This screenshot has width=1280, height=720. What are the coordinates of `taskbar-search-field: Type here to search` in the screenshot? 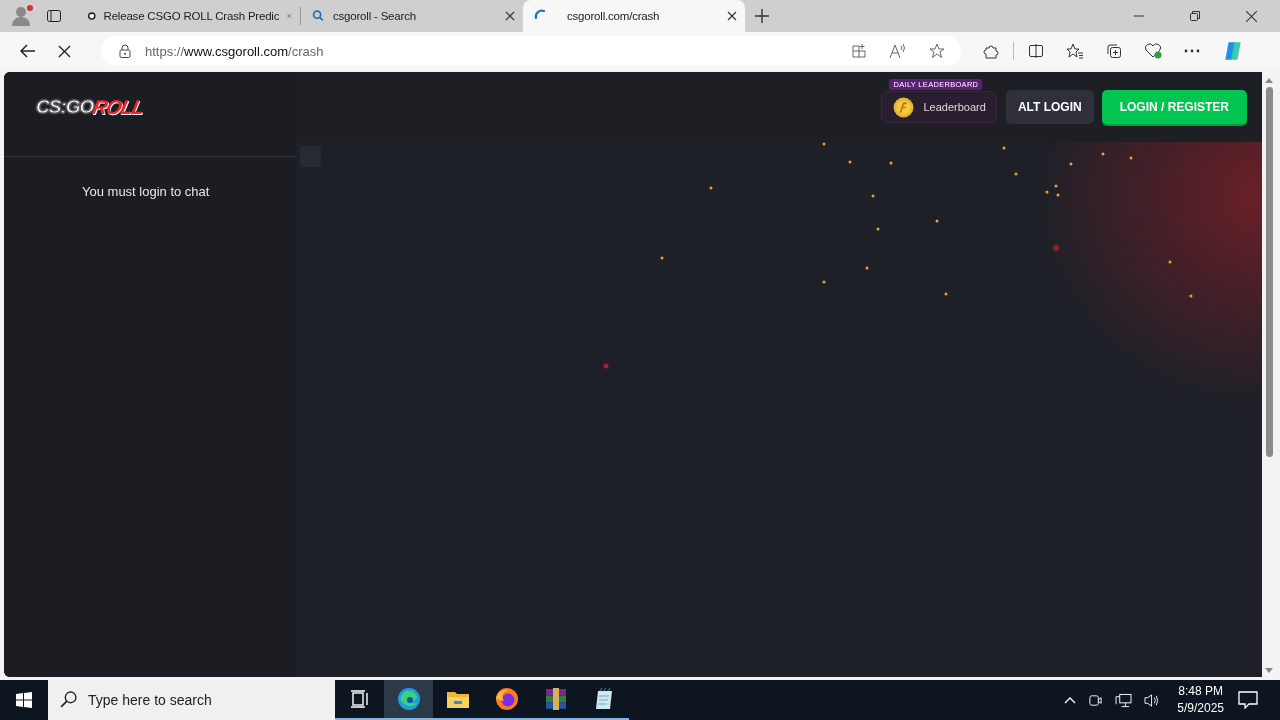 It's located at (191, 700).